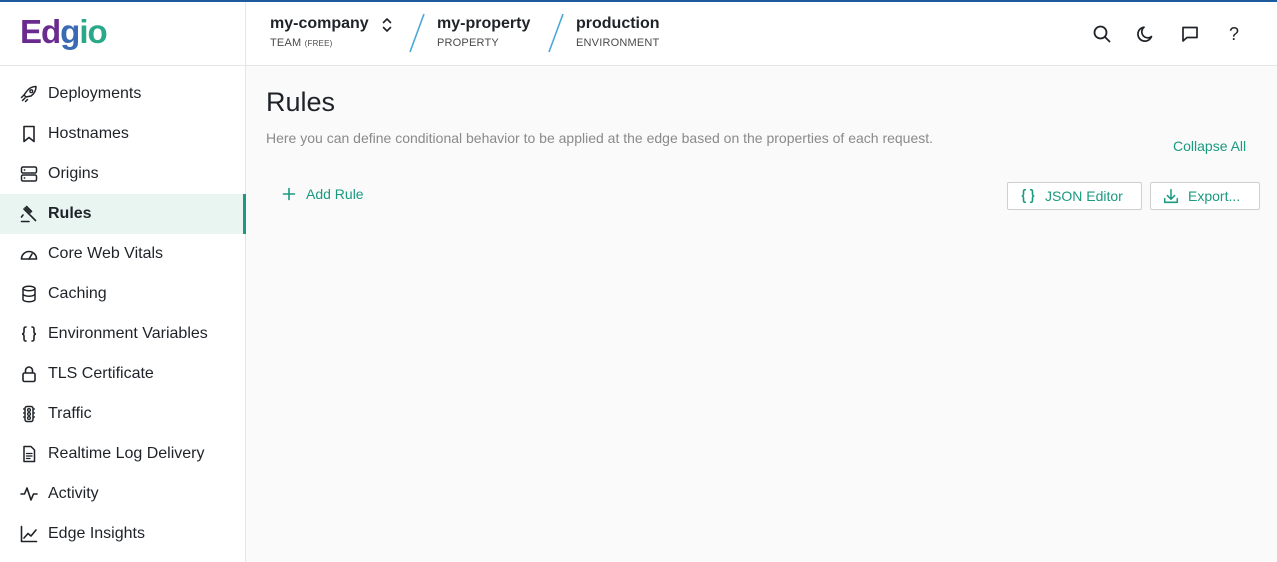 Image resolution: width=1277 pixels, height=562 pixels. I want to click on sidebar-item-origins: Origins, so click(122, 174).